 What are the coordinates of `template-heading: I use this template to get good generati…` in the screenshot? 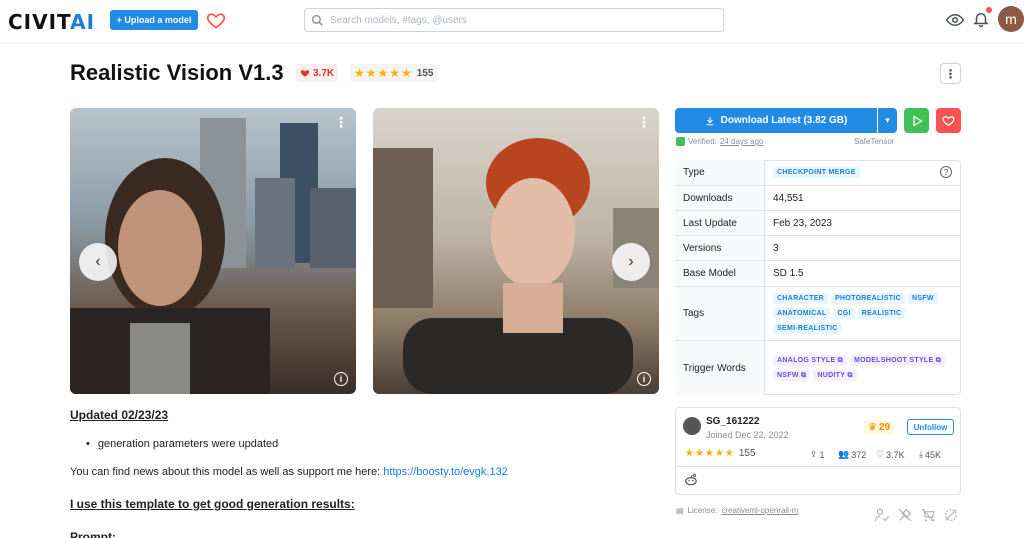 It's located at (212, 504).